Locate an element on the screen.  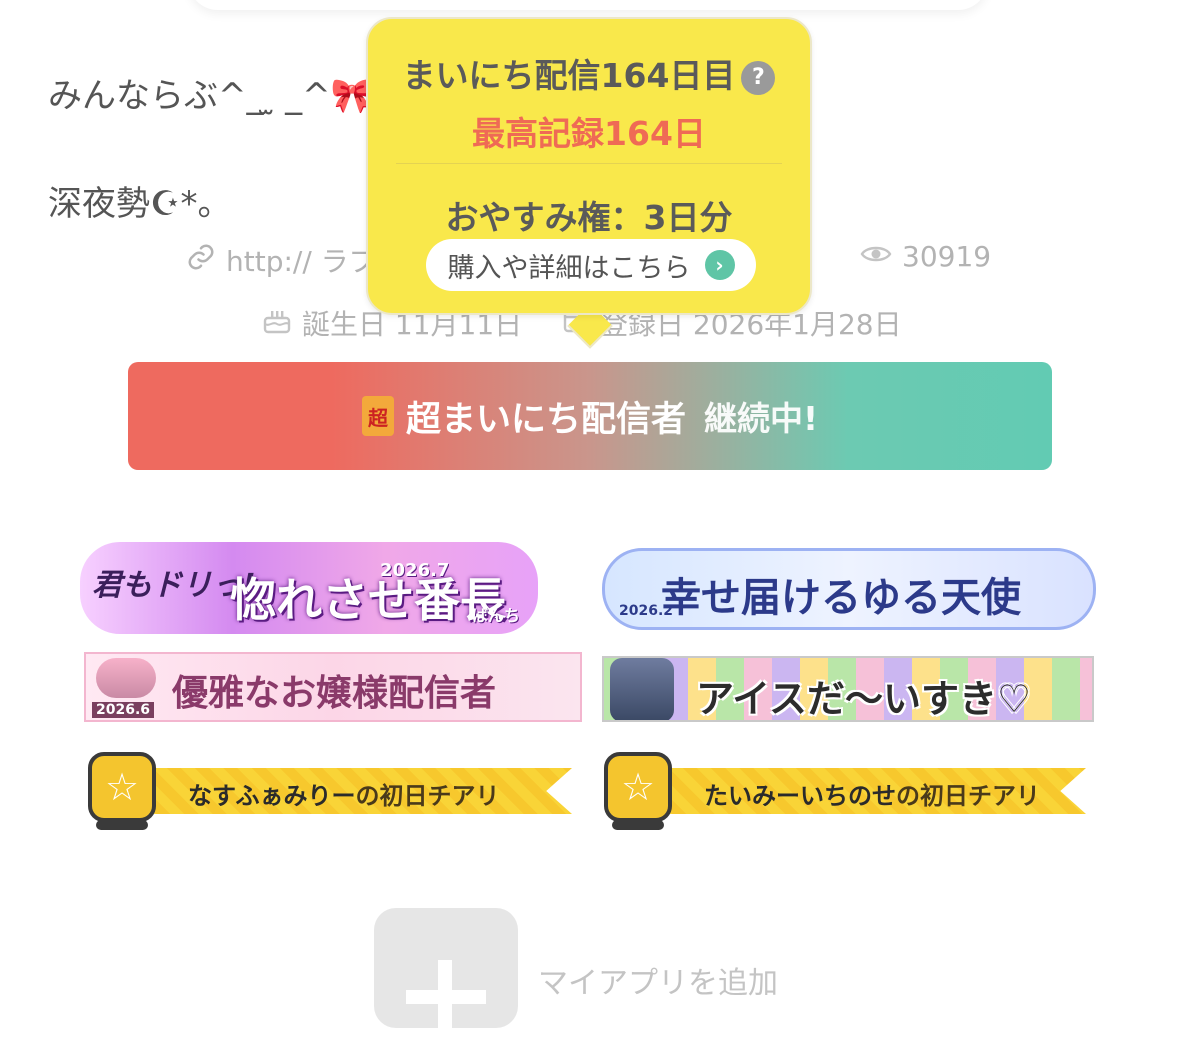
cheer-badge-2: ☆ たいみーいちのせの初日チアリ is located at coordinates (845, 791).